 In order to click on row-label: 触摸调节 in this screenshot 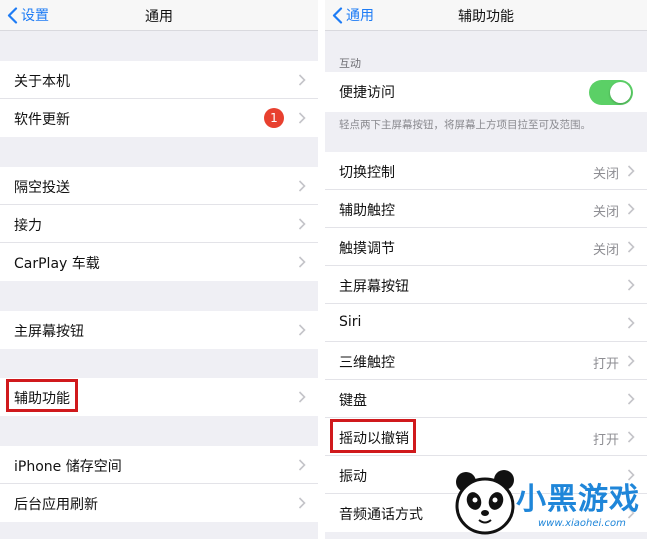, I will do `click(367, 249)`.